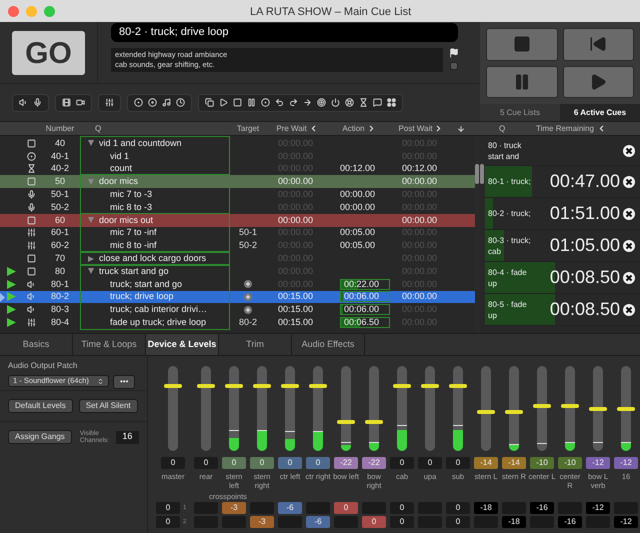 This screenshot has width=640, height=533. What do you see at coordinates (522, 44) in the screenshot?
I see `stop-button` at bounding box center [522, 44].